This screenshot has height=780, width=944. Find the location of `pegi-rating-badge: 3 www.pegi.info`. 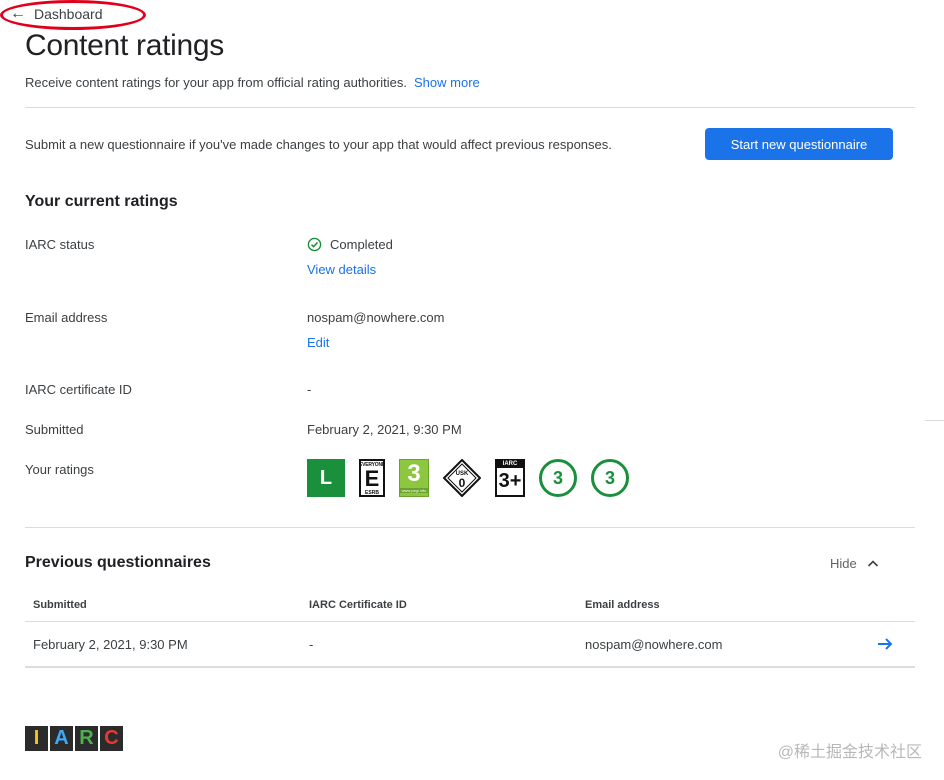

pegi-rating-badge: 3 www.pegi.info is located at coordinates (414, 478).